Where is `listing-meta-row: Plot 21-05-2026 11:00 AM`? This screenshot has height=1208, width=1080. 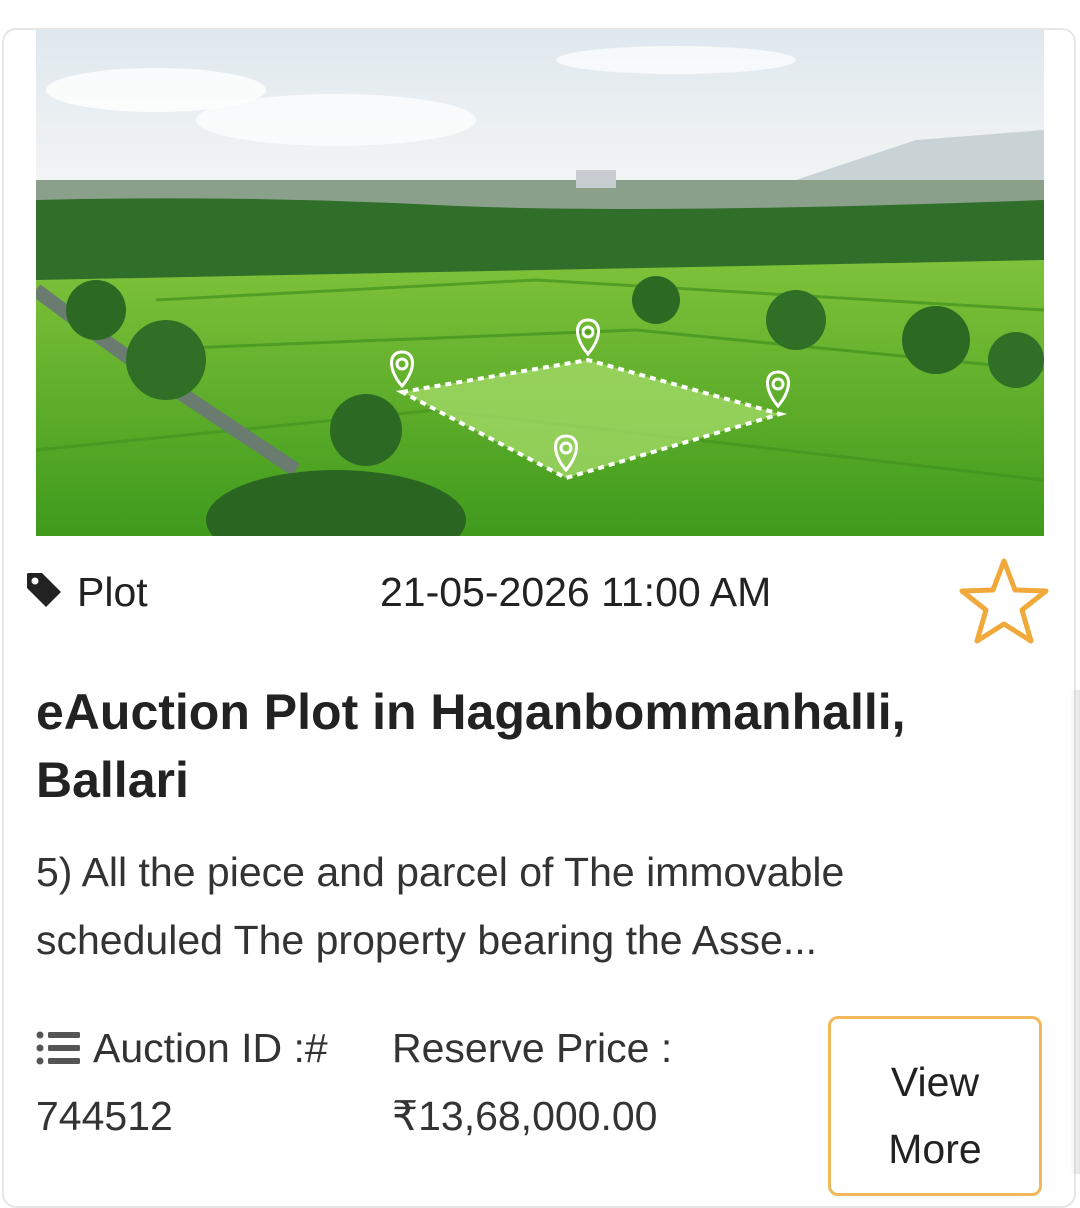
listing-meta-row: Plot 21-05-2026 11:00 AM is located at coordinates (540, 599).